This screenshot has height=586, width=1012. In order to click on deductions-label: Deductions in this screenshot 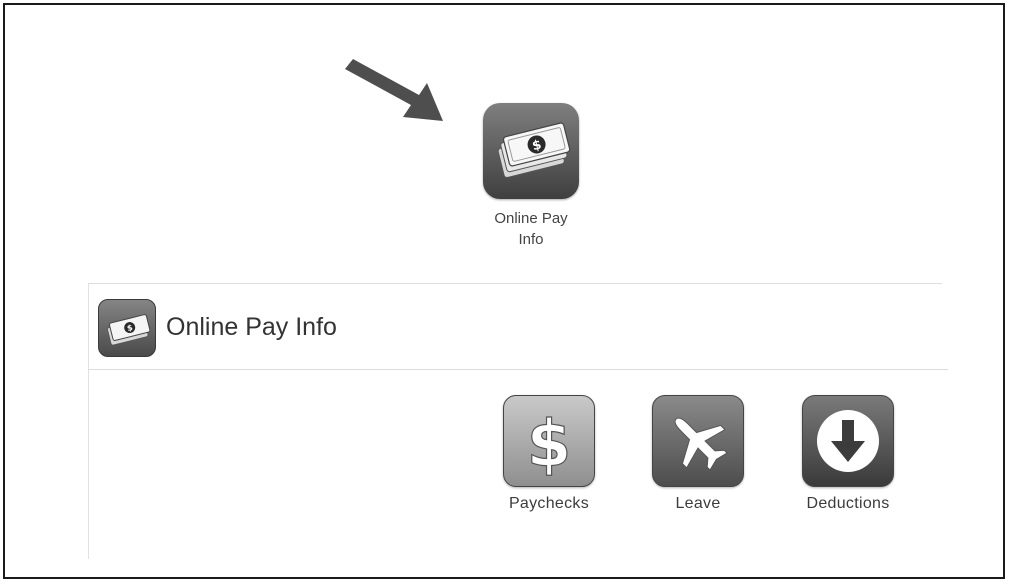, I will do `click(848, 504)`.